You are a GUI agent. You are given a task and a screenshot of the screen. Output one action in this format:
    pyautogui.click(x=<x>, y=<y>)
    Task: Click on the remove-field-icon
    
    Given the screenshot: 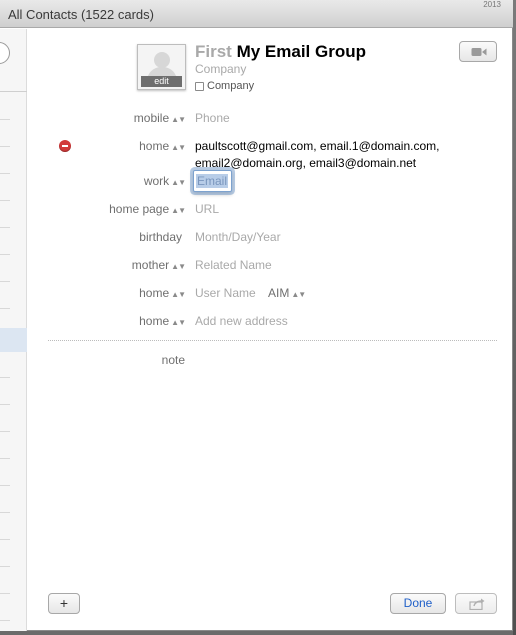 What is the action you would take?
    pyautogui.click(x=65, y=146)
    